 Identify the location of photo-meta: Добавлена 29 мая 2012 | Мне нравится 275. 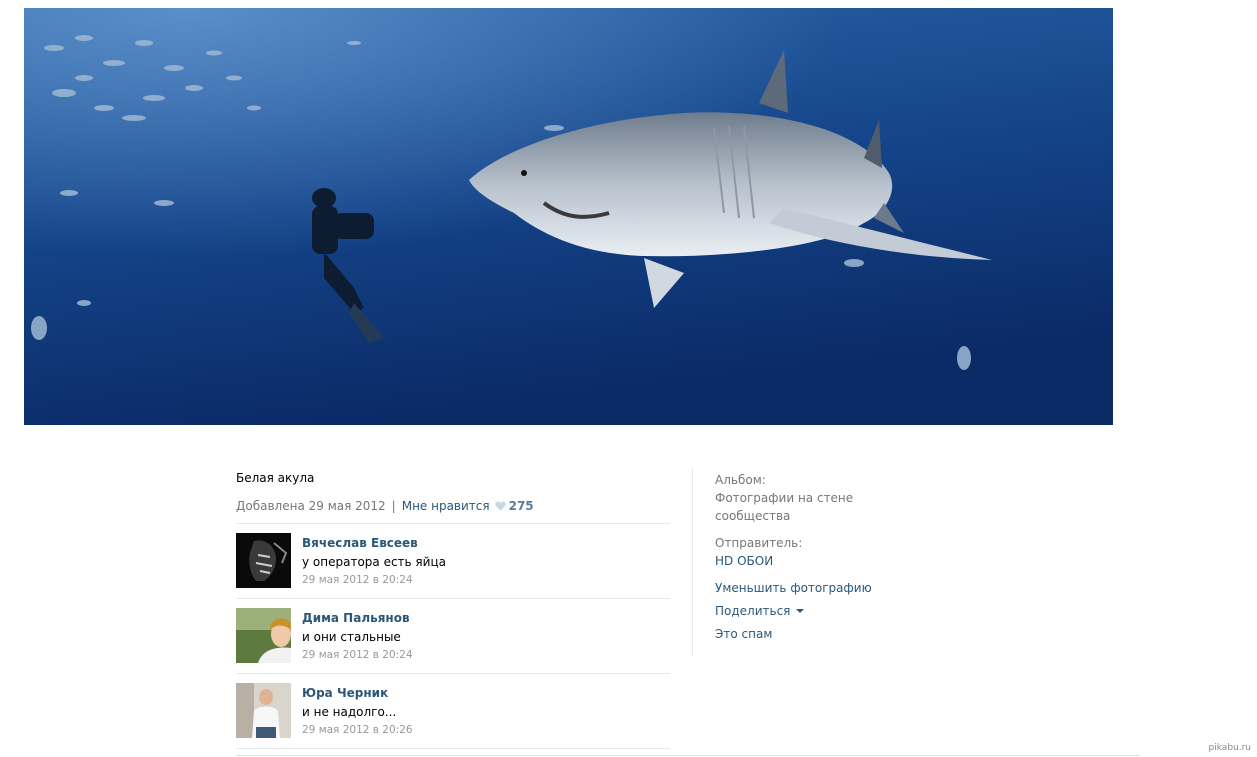
(453, 506).